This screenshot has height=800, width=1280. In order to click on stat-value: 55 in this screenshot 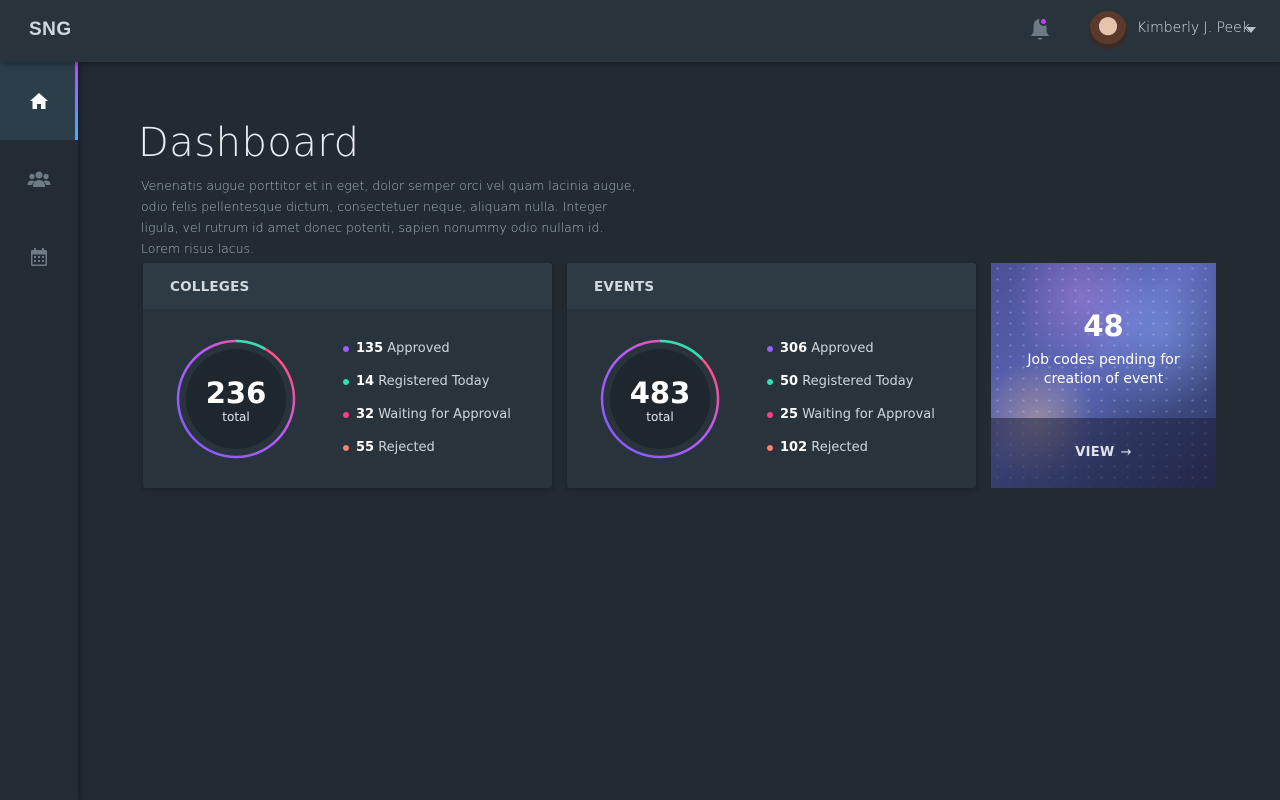, I will do `click(365, 447)`.